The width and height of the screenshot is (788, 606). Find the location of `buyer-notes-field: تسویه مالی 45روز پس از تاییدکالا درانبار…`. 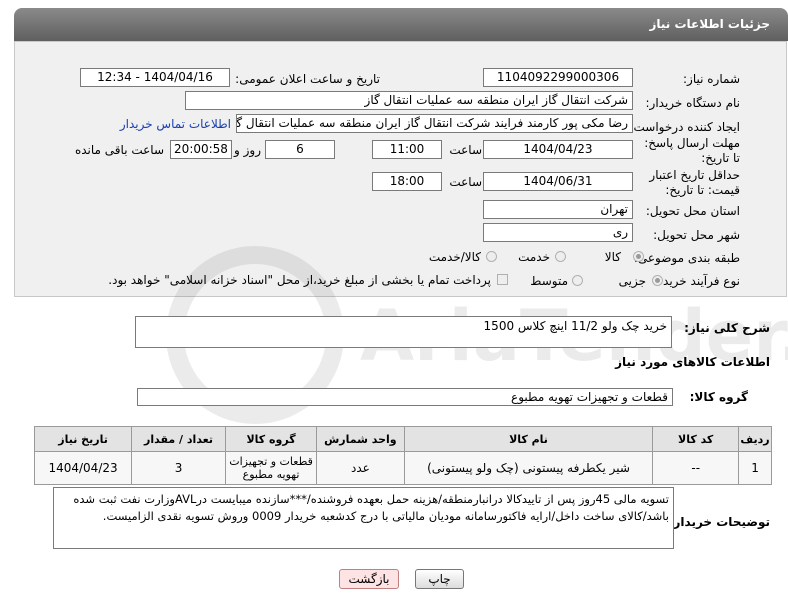

buyer-notes-field: تسویه مالی 45روز پس از تاییدکالا درانبار… is located at coordinates (363, 518).